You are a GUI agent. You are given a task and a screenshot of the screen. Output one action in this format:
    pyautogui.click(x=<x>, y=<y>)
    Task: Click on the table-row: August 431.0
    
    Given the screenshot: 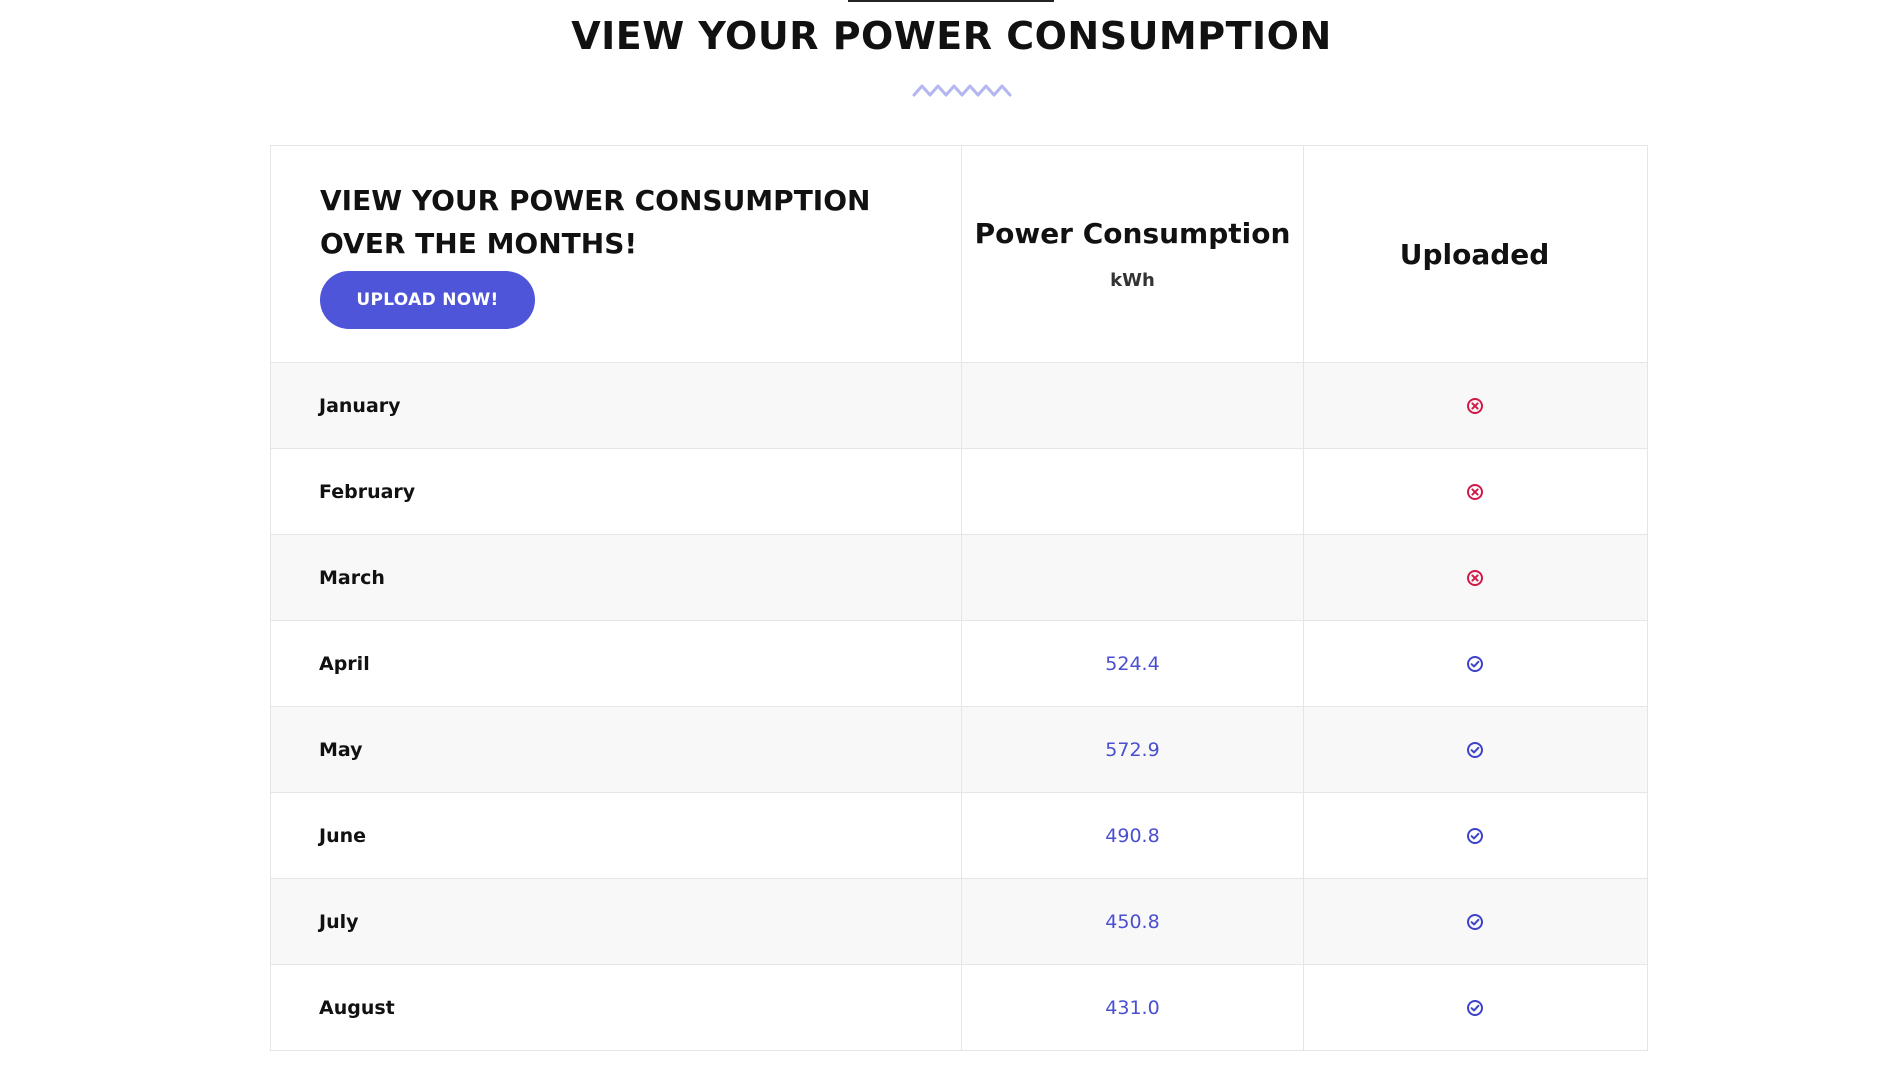 What is the action you would take?
    pyautogui.click(x=959, y=1008)
    